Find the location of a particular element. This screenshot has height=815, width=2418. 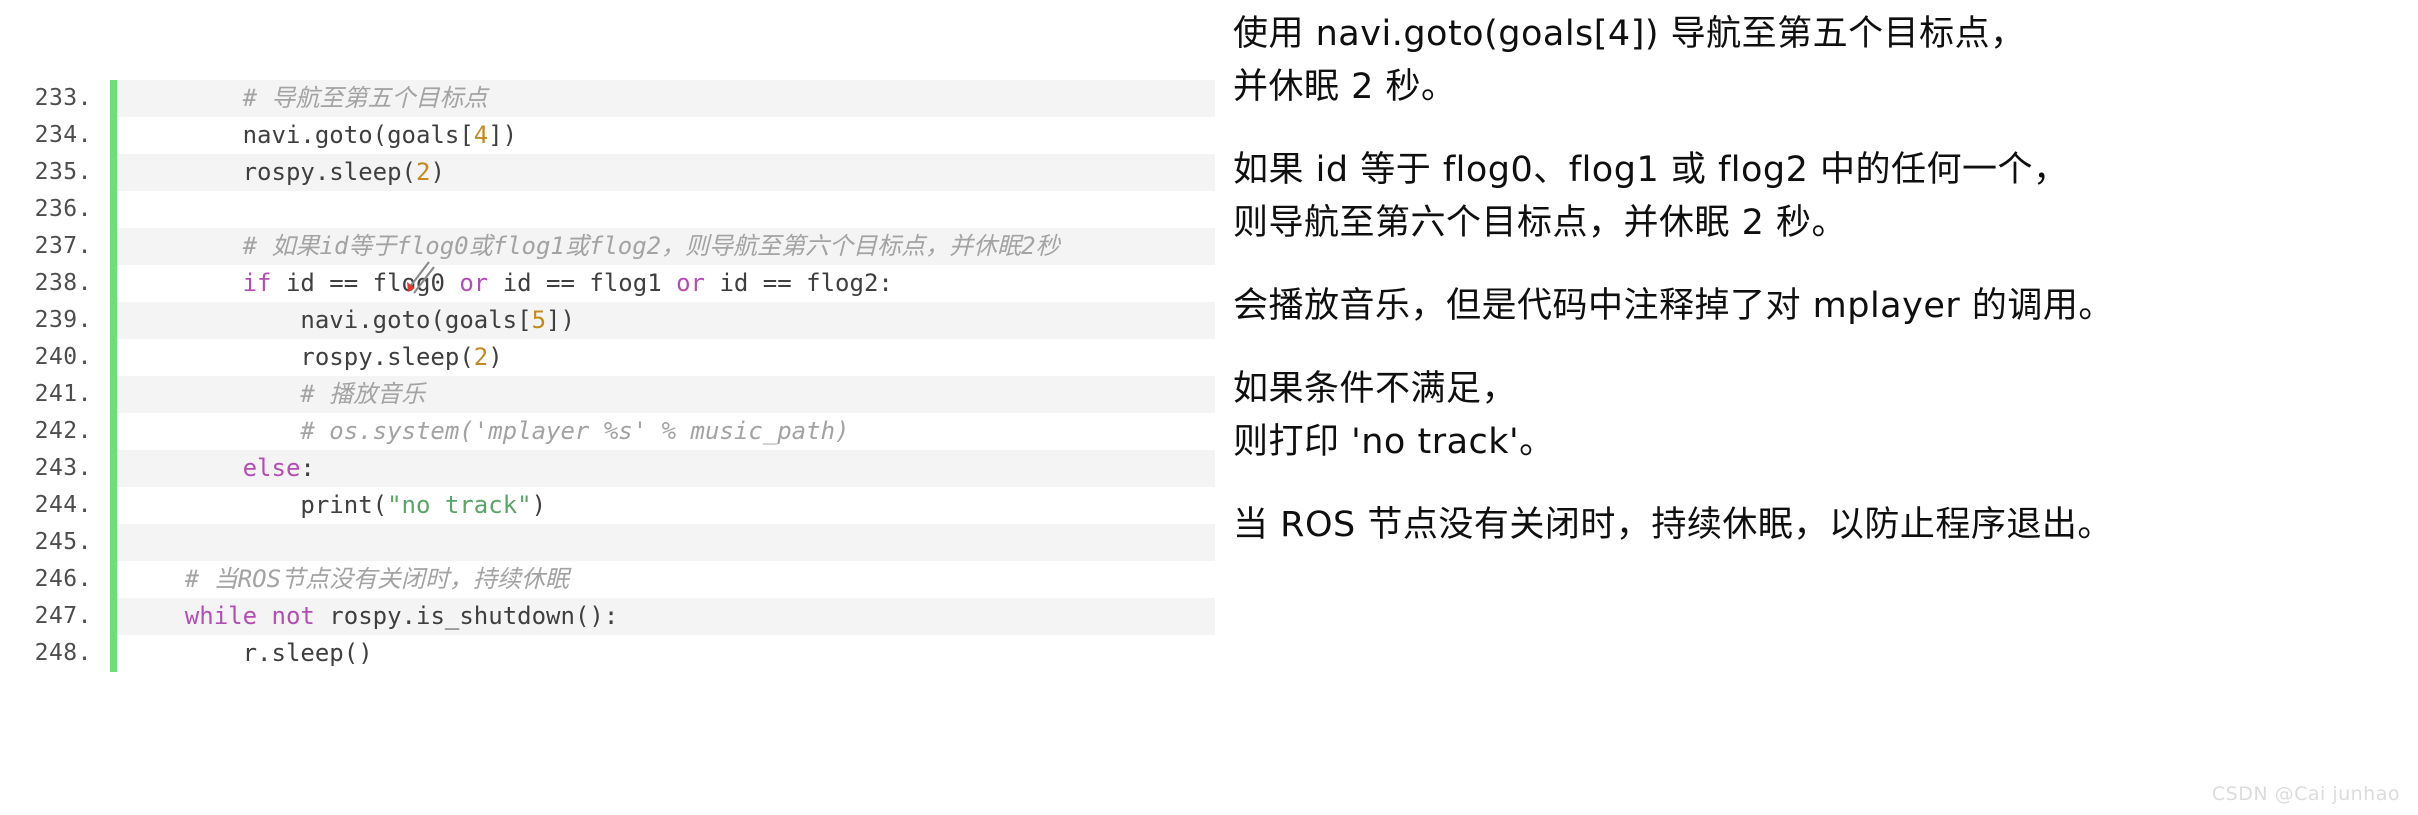

line-number: 233. is located at coordinates (55, 98).